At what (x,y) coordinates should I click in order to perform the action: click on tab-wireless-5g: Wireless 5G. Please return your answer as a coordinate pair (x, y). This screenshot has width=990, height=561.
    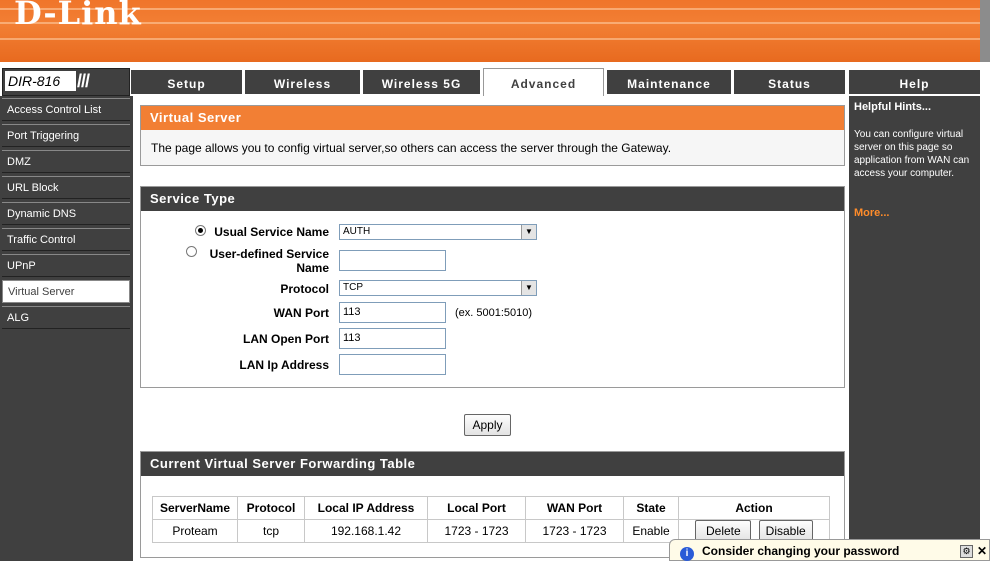
    Looking at the image, I should click on (421, 82).